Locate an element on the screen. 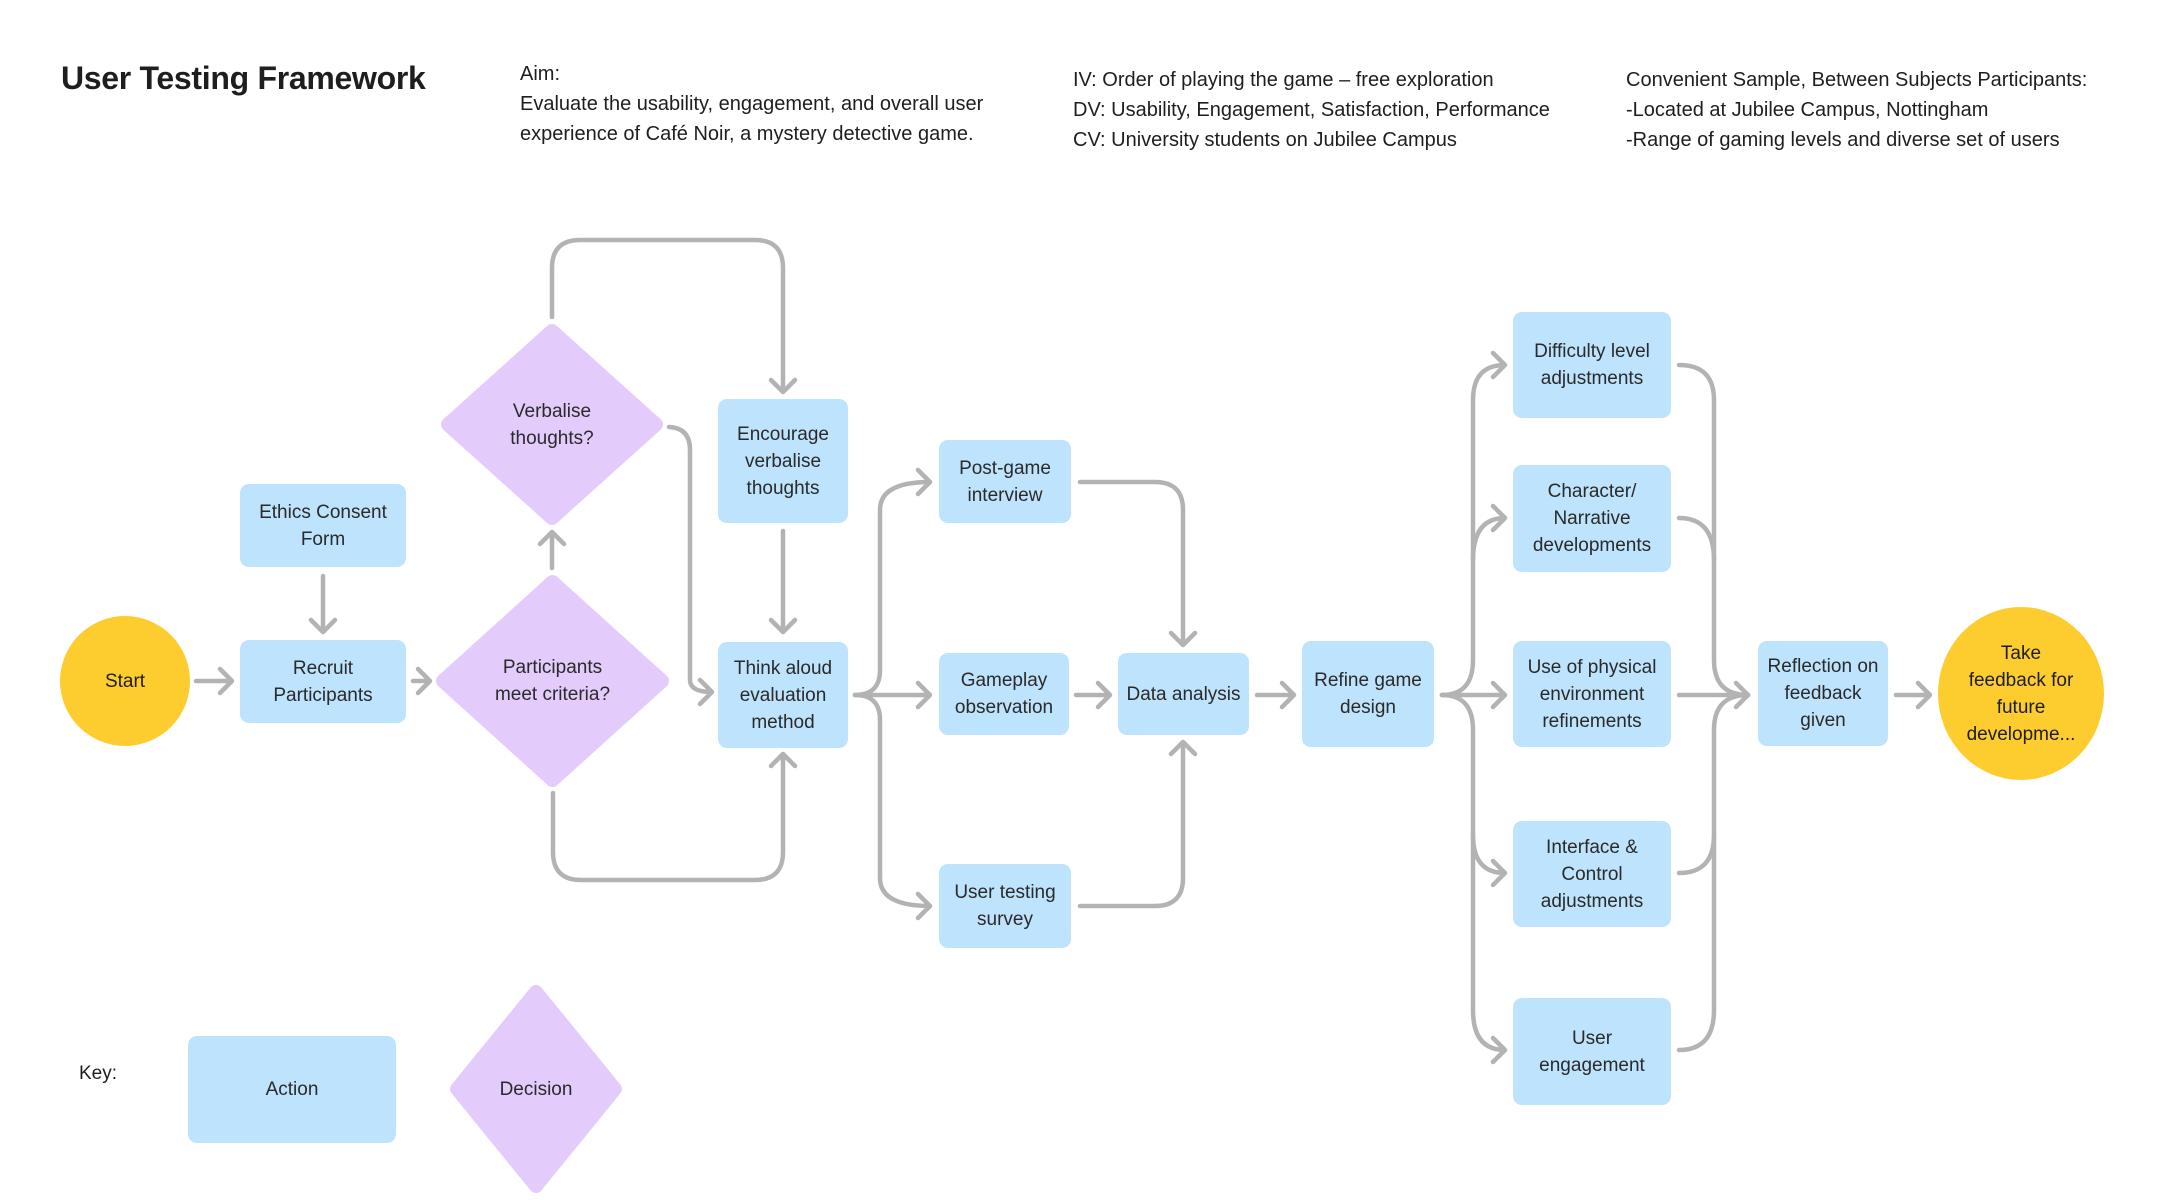 The height and width of the screenshot is (1200, 2160). interface-node: Interface & Control adjustments is located at coordinates (1592, 874).